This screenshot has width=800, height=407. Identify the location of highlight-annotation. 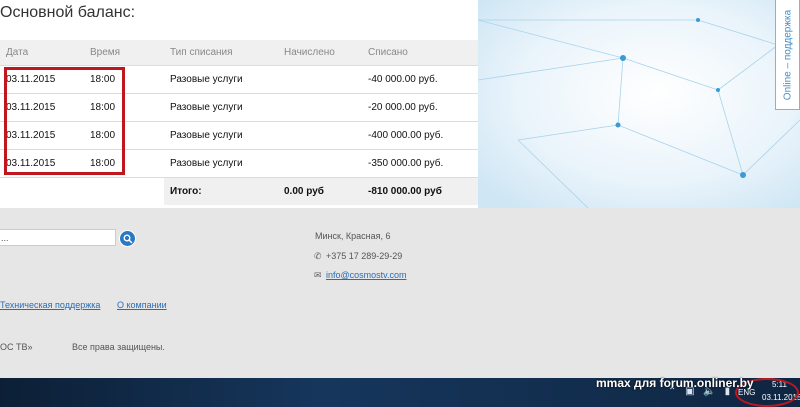
(64, 121).